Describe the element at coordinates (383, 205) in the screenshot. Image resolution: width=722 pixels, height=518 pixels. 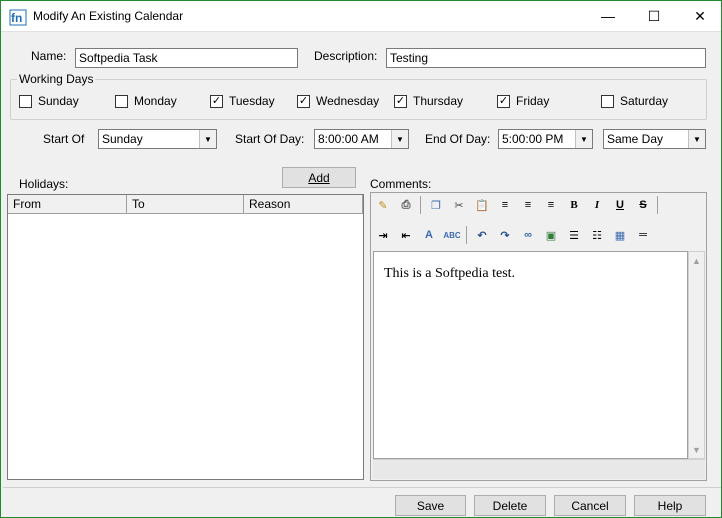
I see `new-icon: ✎` at that location.